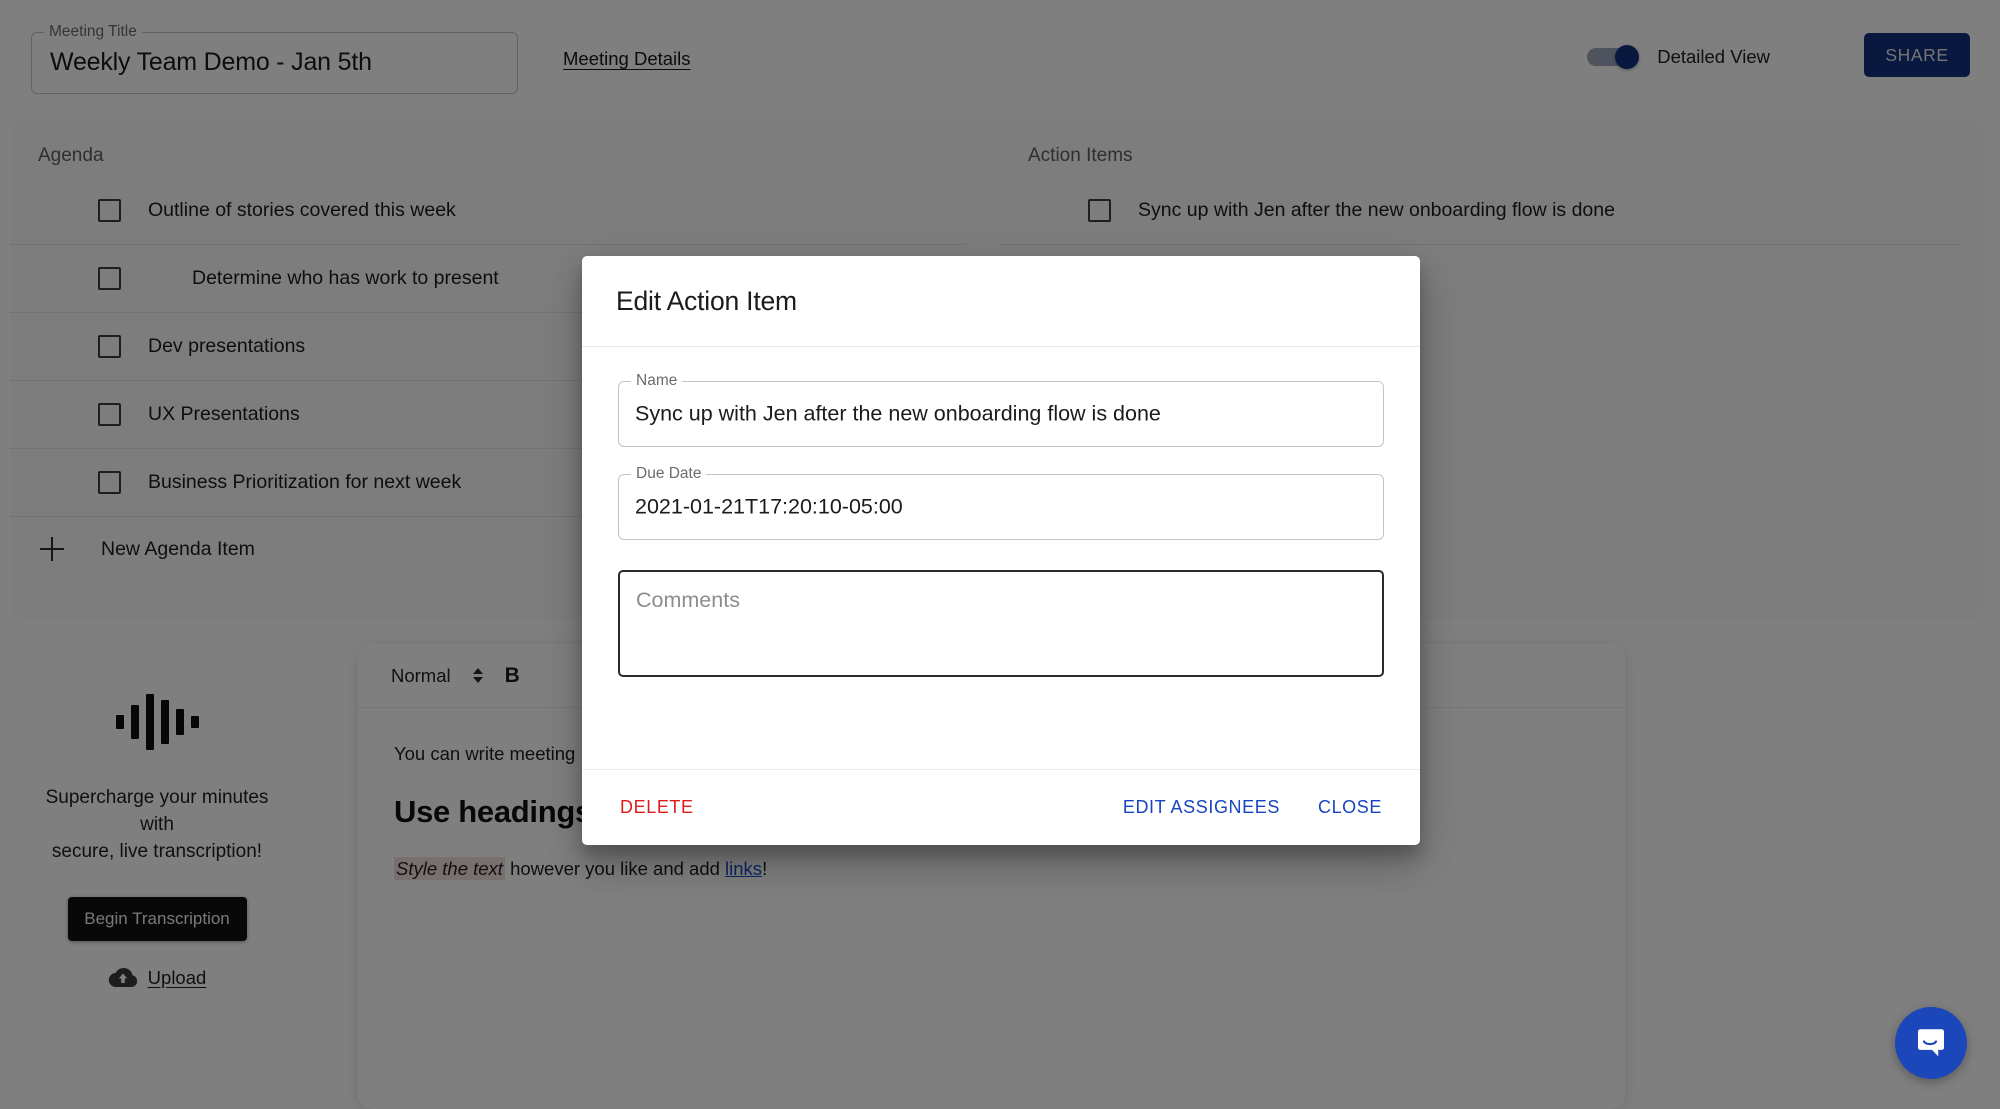 The image size is (2000, 1109). What do you see at coordinates (1001, 807) in the screenshot?
I see `dialog-footer: DELETE EDIT ASSIGNEES CLOSE` at bounding box center [1001, 807].